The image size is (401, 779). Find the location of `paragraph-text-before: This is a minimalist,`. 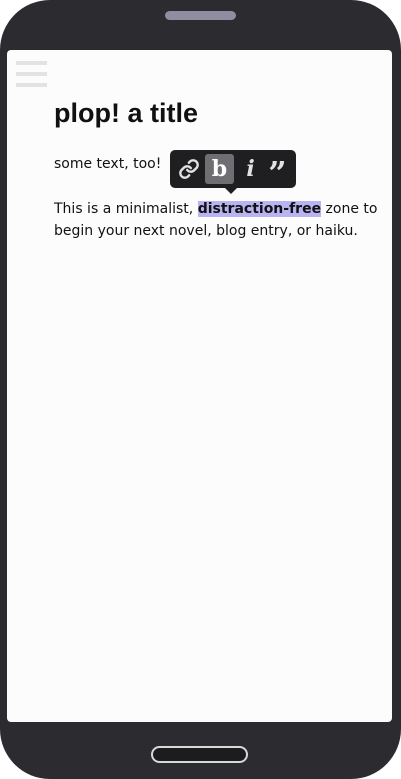

paragraph-text-before: This is a minimalist, is located at coordinates (126, 209).